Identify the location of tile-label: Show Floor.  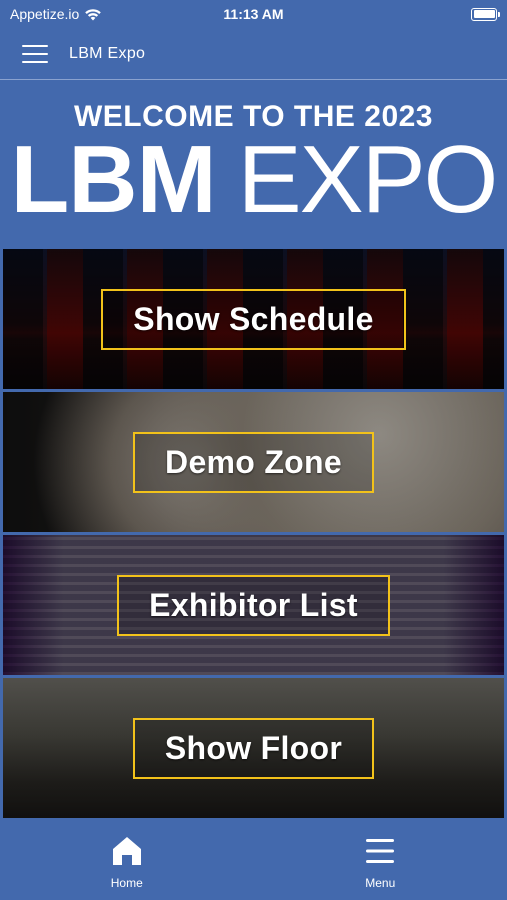
(253, 748).